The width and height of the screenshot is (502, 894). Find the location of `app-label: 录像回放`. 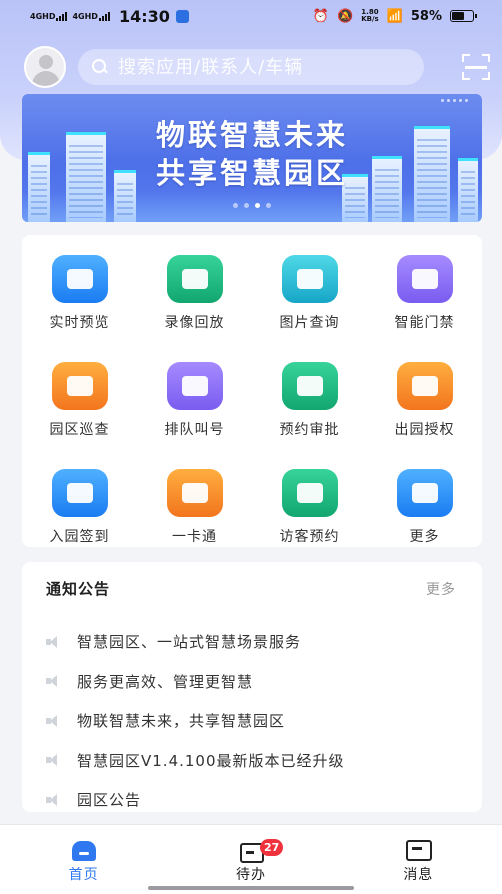

app-label: 录像回放 is located at coordinates (194, 323).